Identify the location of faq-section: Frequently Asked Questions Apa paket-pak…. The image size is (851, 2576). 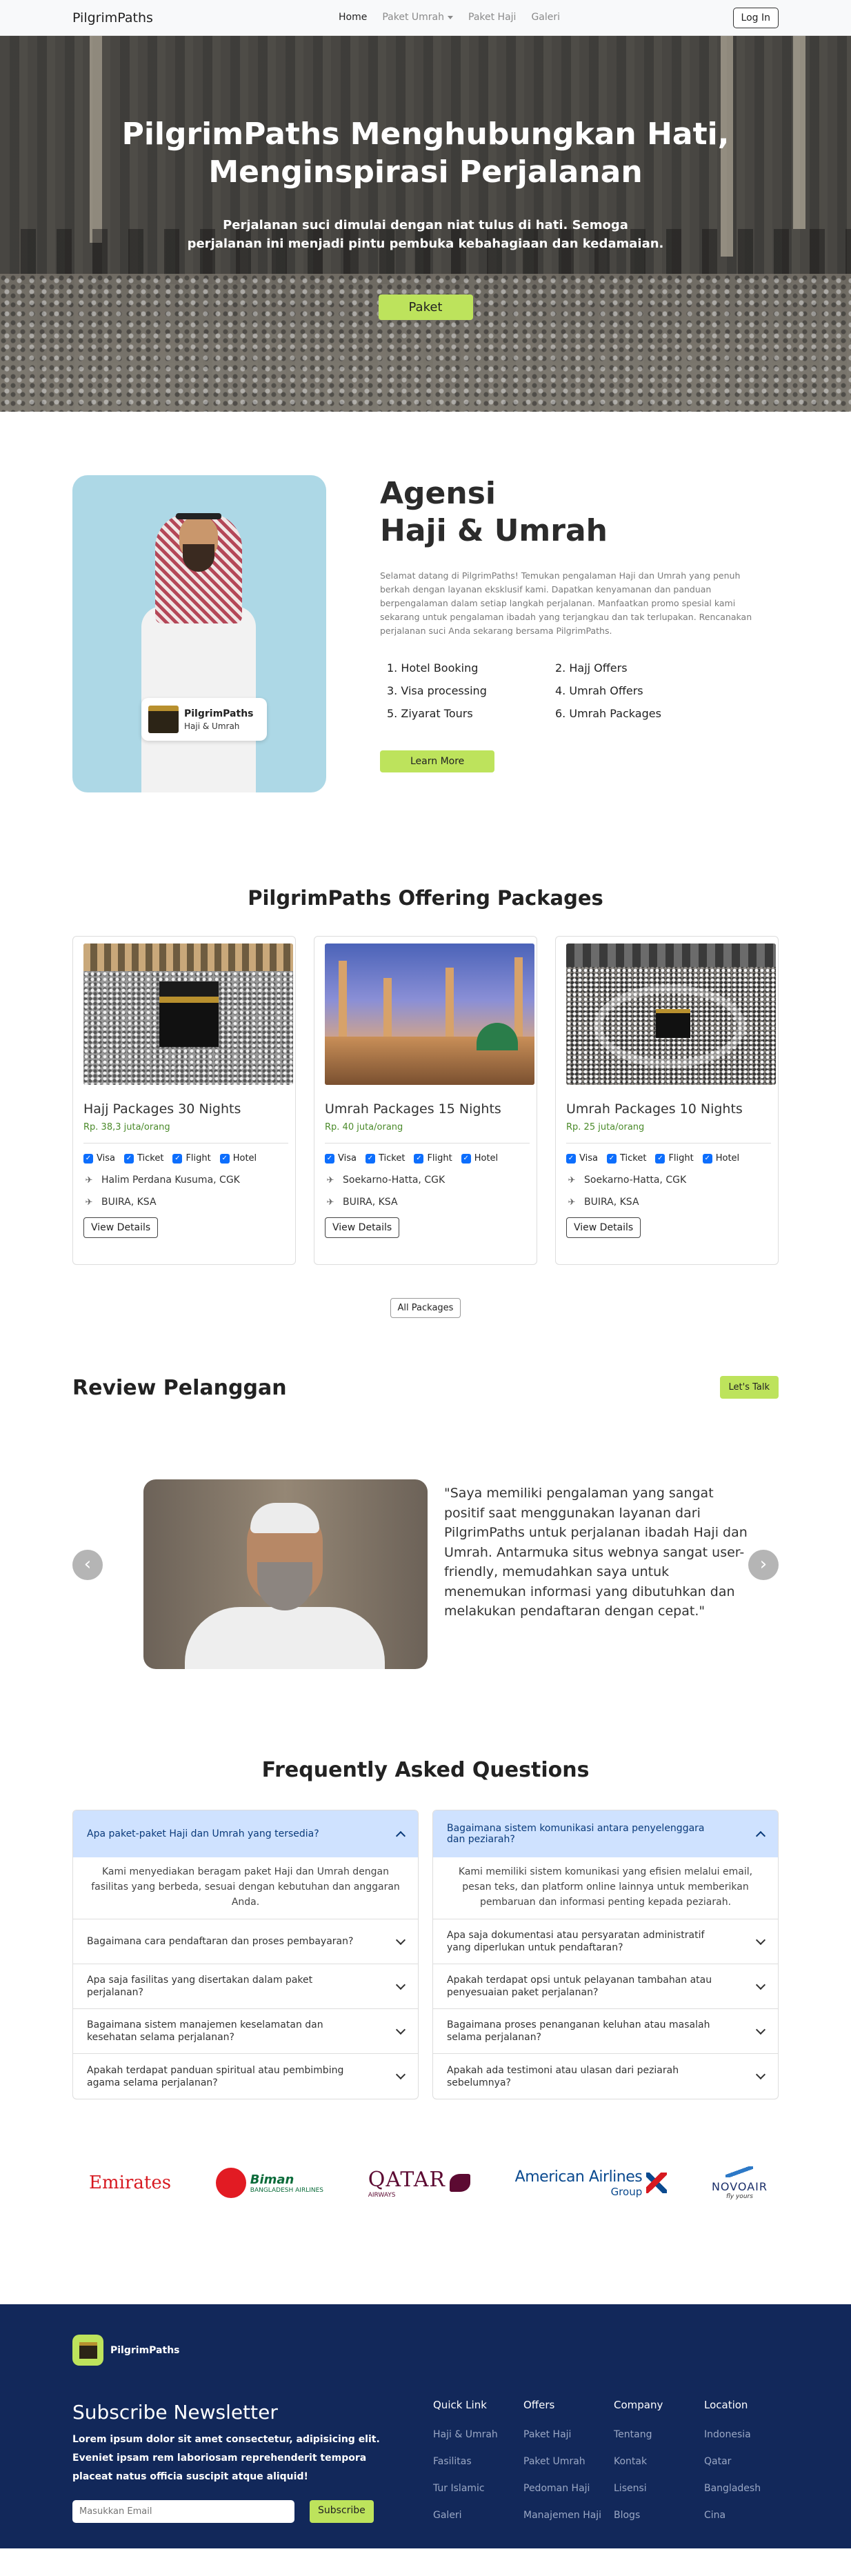
(425, 1890).